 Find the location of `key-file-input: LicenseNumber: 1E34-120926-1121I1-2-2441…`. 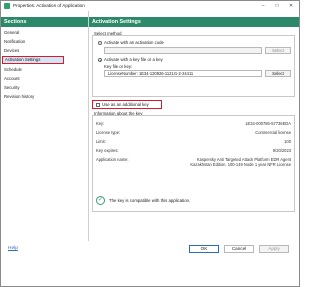

key-file-input: LicenseNumber: 1E34-120926-1121I1-2-2441… is located at coordinates (183, 73).